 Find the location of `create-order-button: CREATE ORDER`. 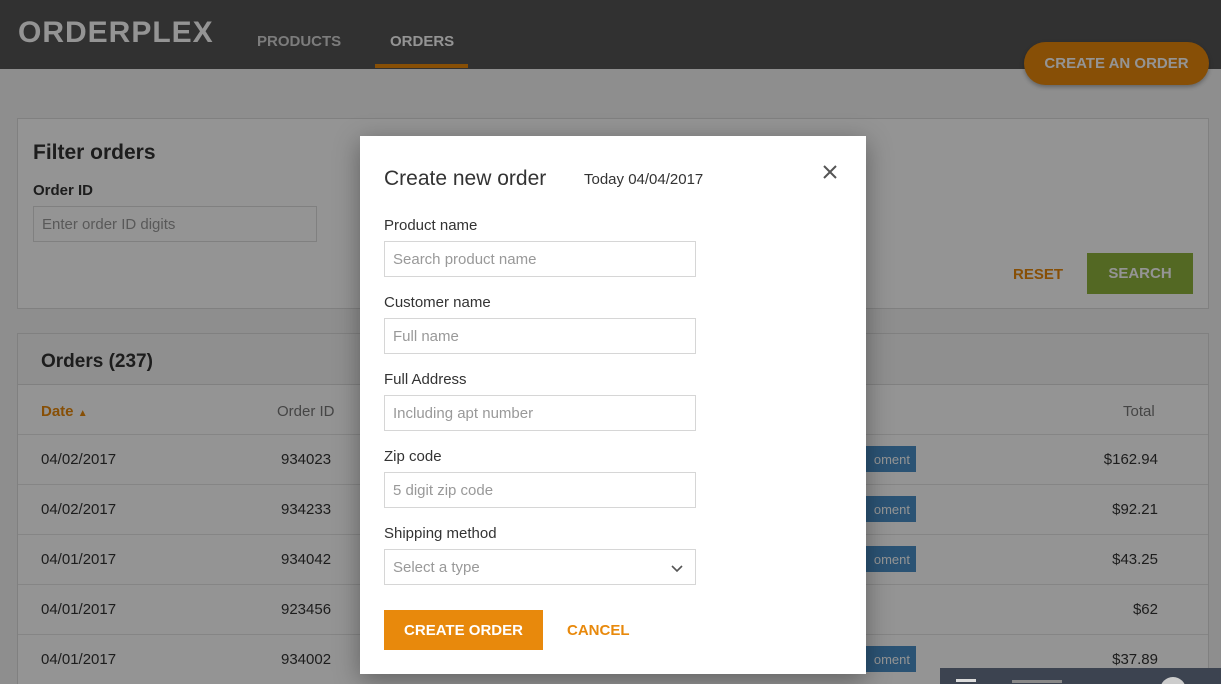

create-order-button: CREATE ORDER is located at coordinates (463, 630).